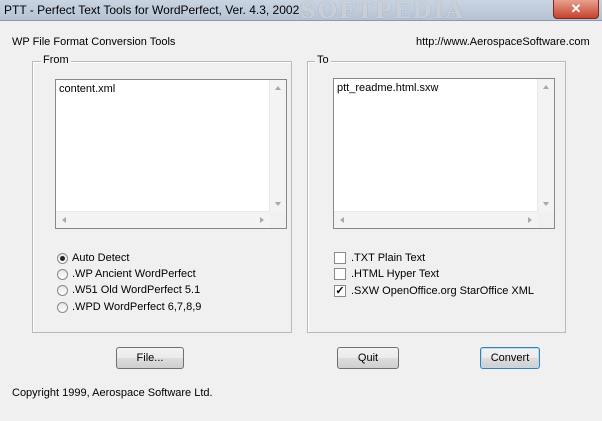 The image size is (602, 421). Describe the element at coordinates (62, 274) in the screenshot. I see `radio-wp-ancient` at that location.